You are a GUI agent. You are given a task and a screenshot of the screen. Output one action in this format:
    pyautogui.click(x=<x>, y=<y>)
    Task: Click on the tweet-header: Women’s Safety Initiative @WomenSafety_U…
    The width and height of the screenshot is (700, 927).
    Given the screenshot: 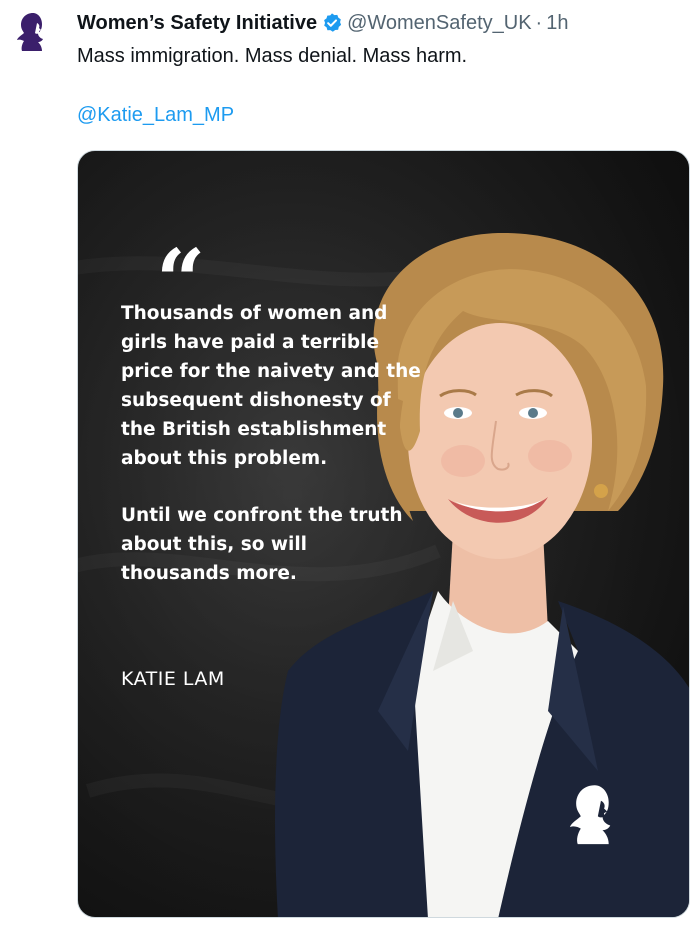 What is the action you would take?
    pyautogui.click(x=383, y=23)
    